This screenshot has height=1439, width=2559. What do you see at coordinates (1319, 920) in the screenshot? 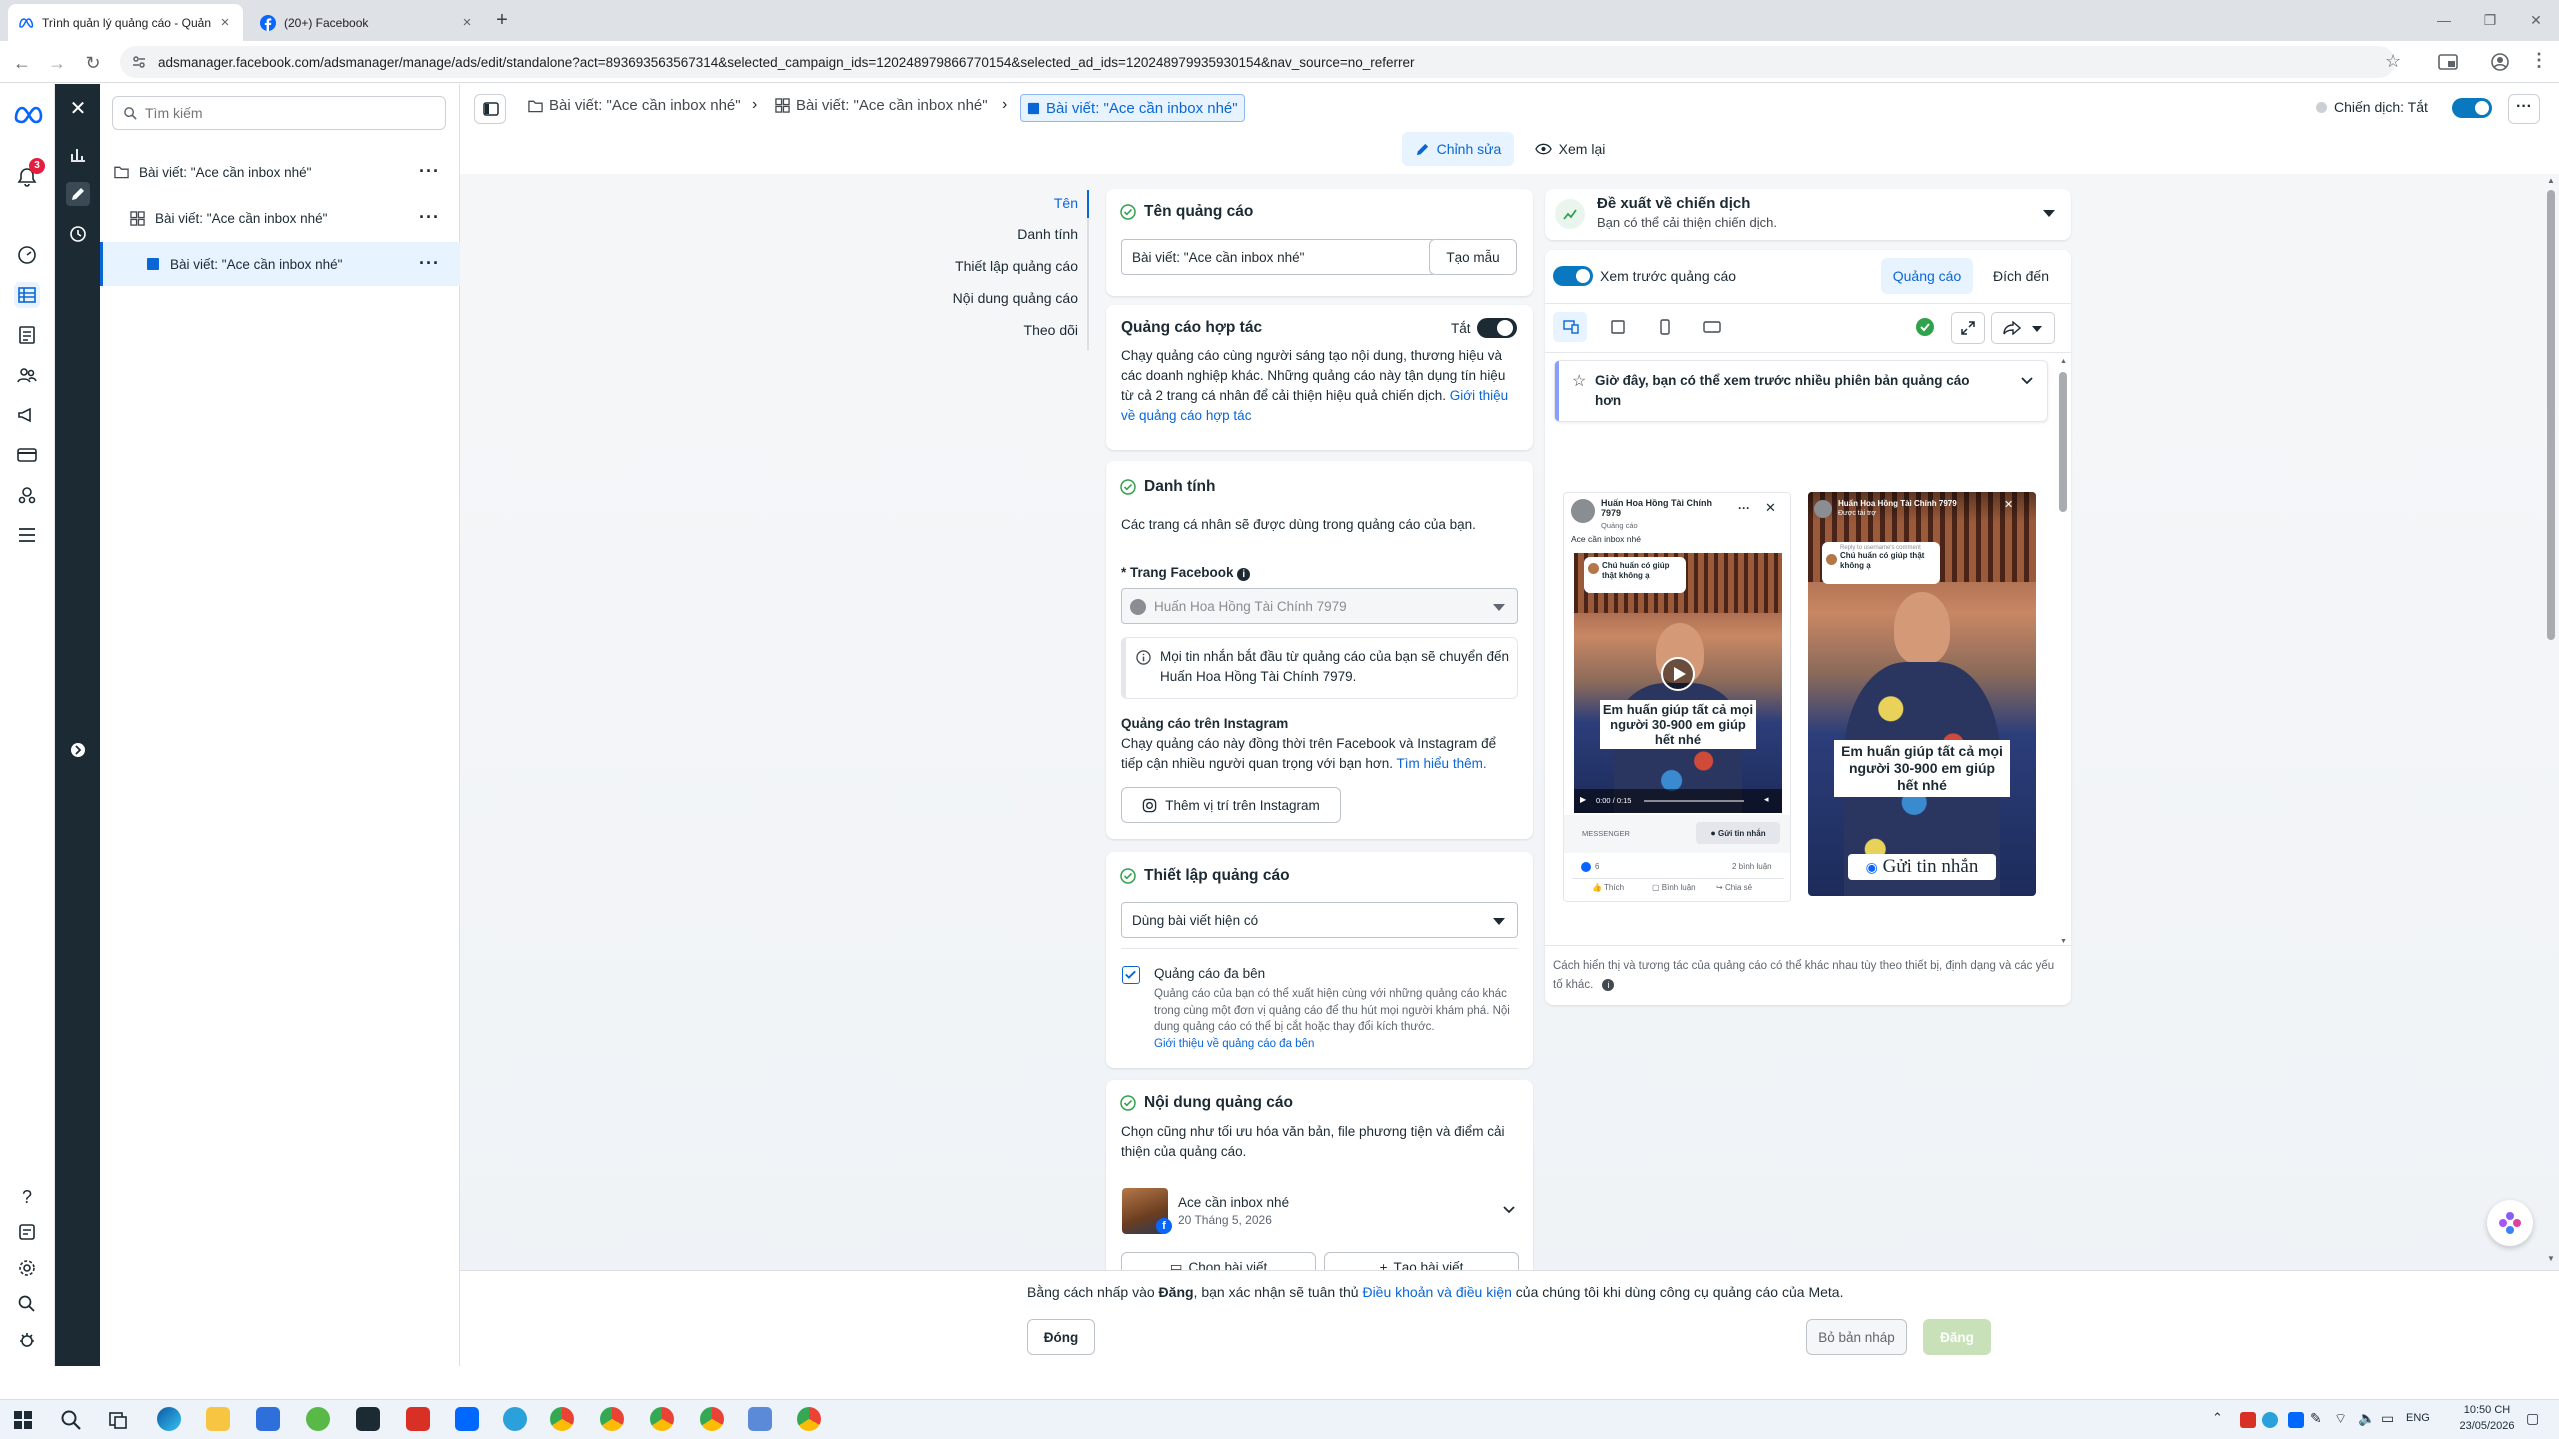
I see `creative-source-select: Dùng bài viết hiện có` at bounding box center [1319, 920].